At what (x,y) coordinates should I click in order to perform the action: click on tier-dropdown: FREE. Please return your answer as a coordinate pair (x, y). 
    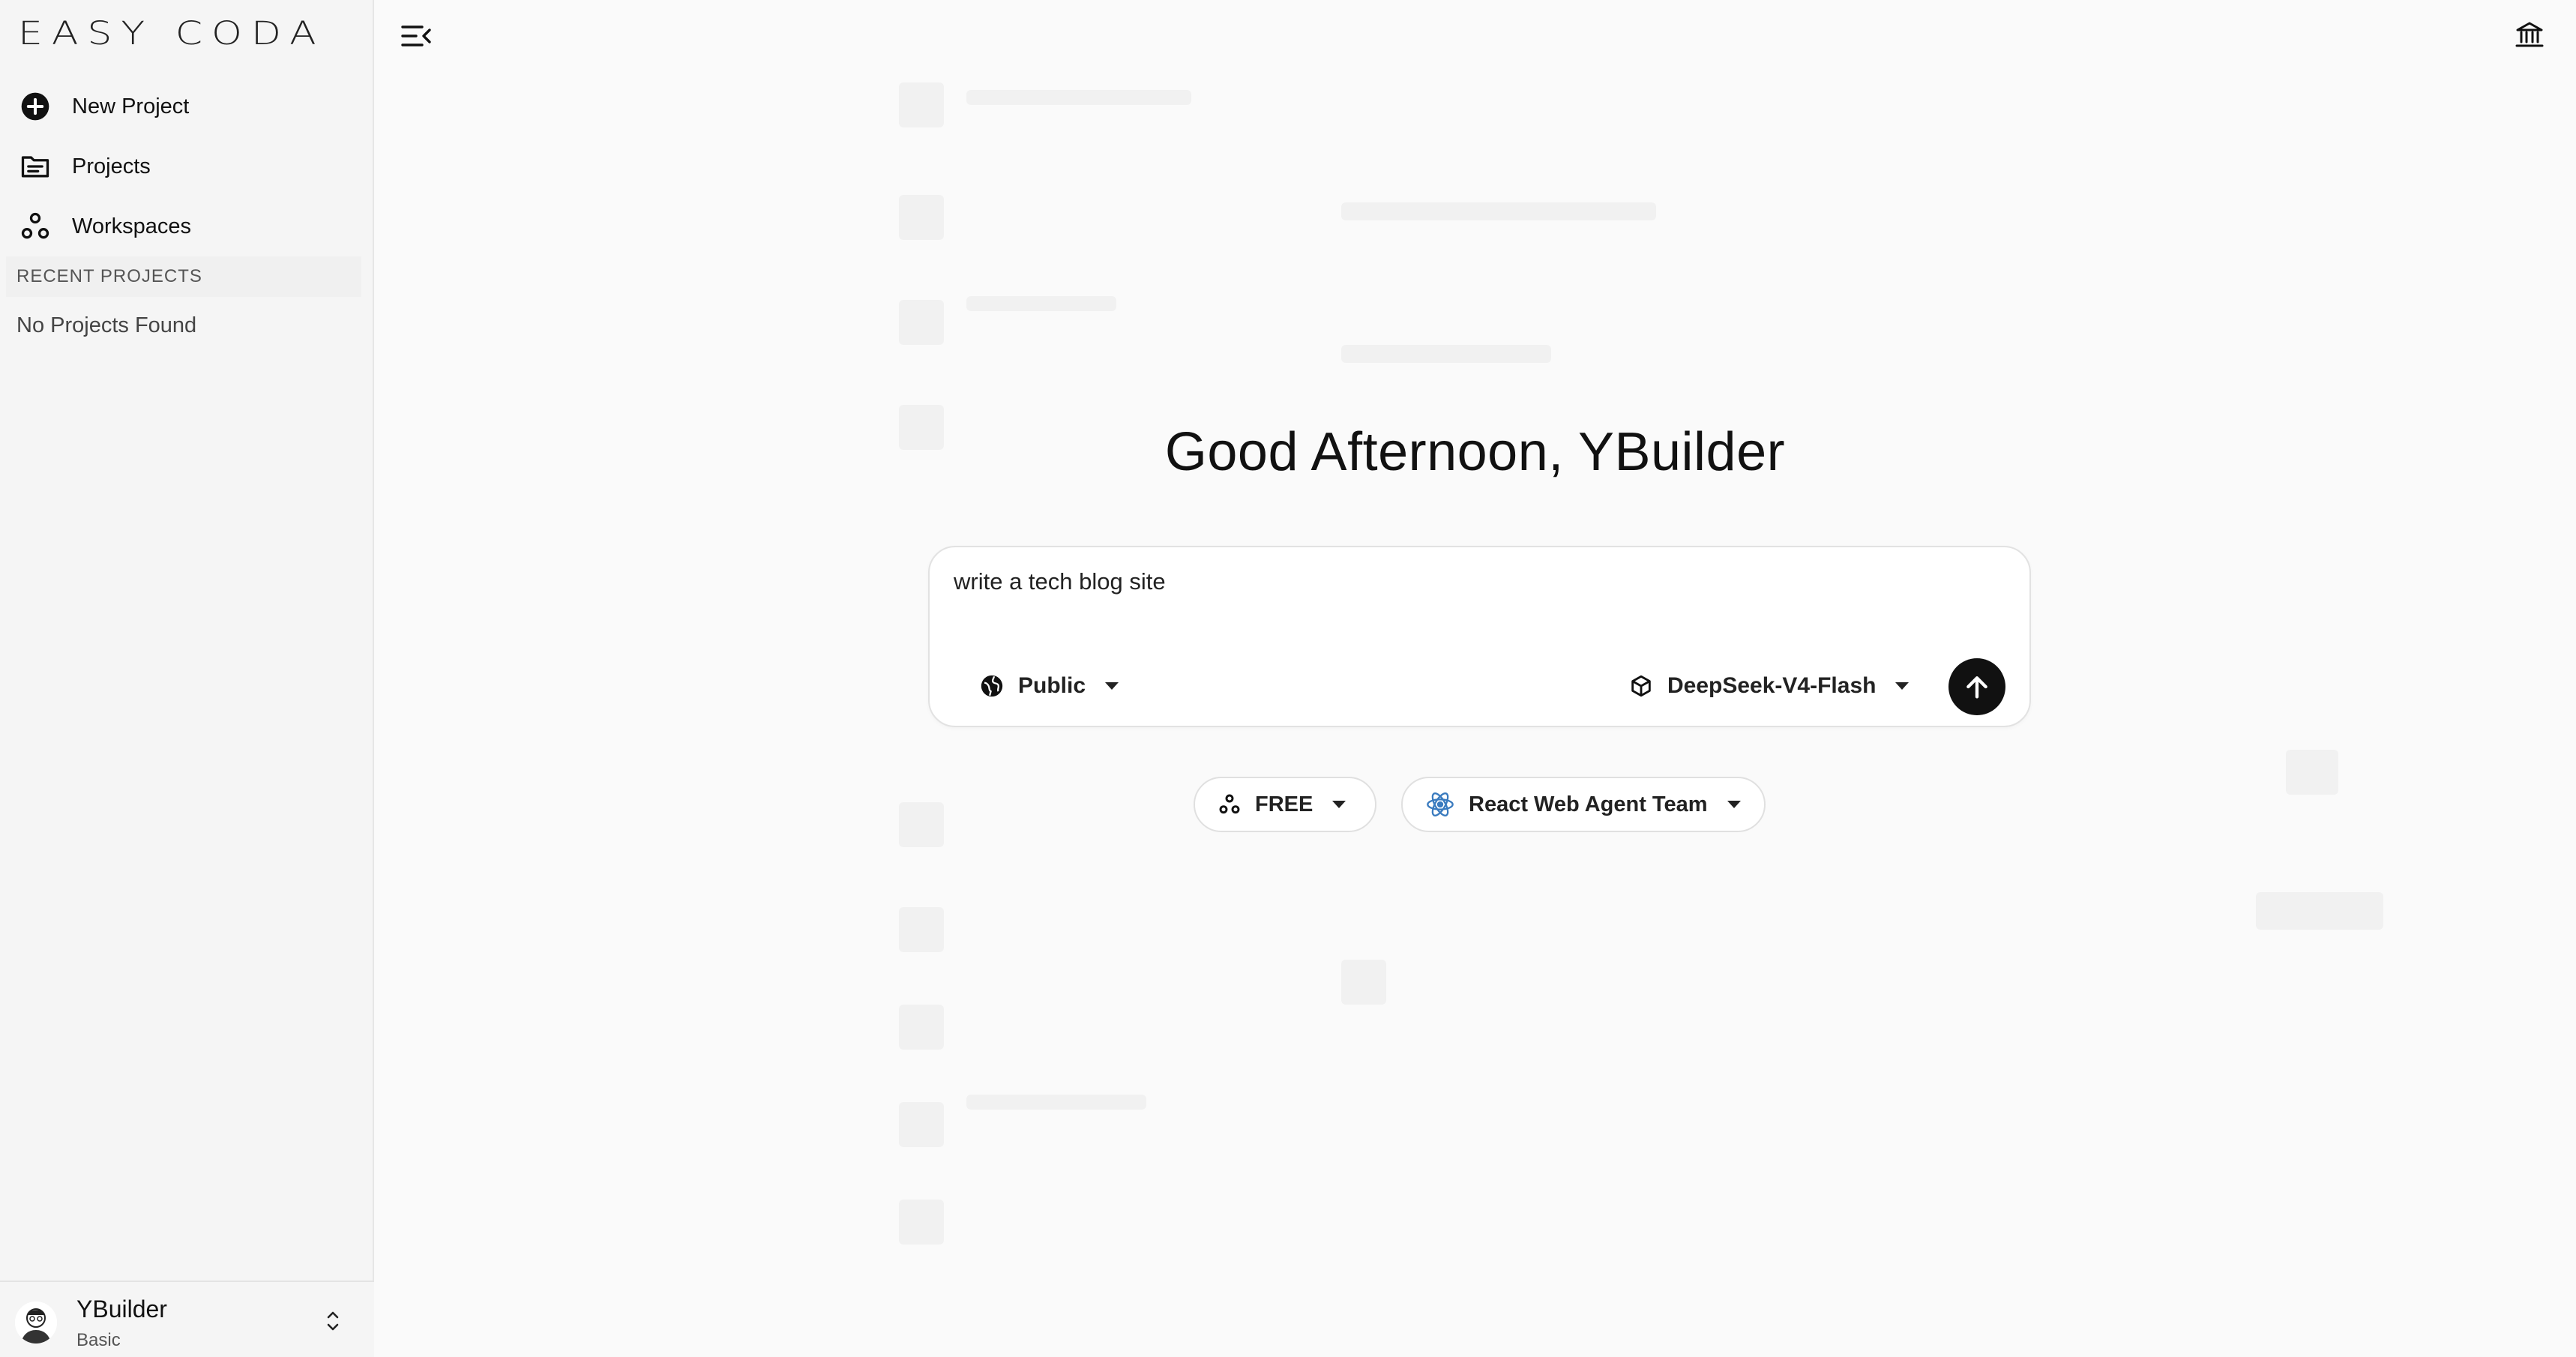
    Looking at the image, I should click on (1285, 804).